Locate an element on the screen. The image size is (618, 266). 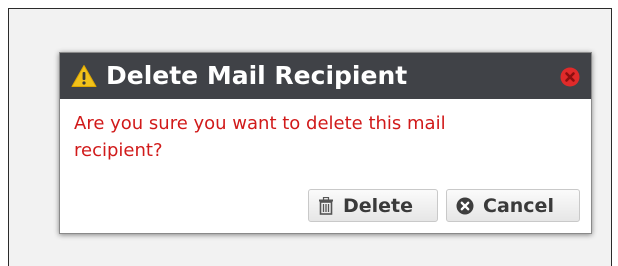
cancel-button-label: Cancel is located at coordinates (518, 205).